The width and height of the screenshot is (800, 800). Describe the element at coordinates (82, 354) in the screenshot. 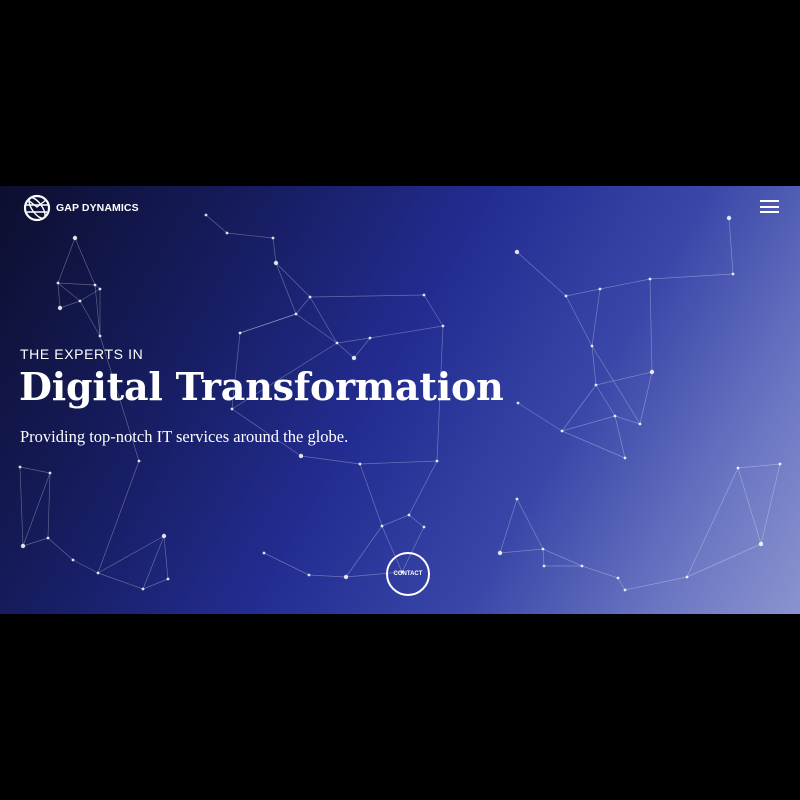

I see `hero-eyebrow: THE EXPERTS IN` at that location.